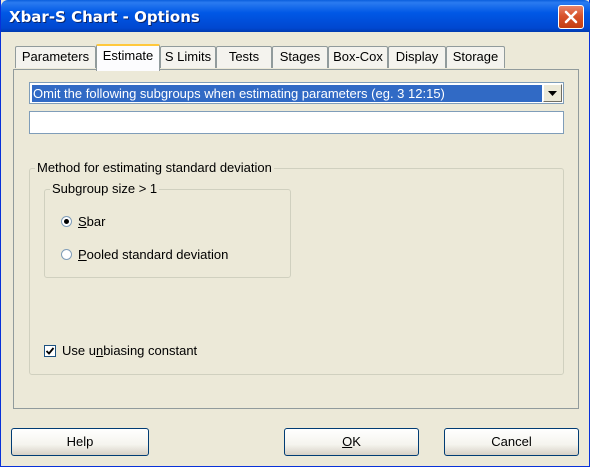 This screenshot has width=590, height=467. What do you see at coordinates (296, 122) in the screenshot?
I see `omit-subgroups-input` at bounding box center [296, 122].